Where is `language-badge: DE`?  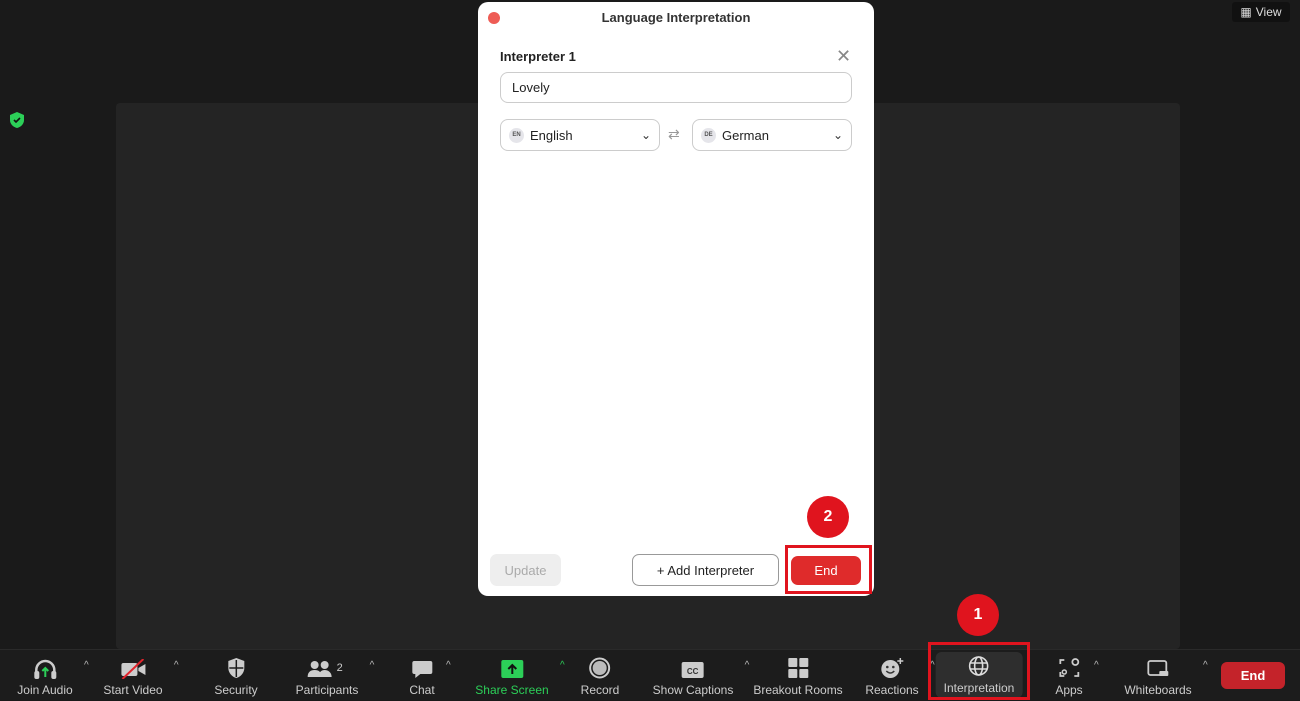 language-badge: DE is located at coordinates (708, 135).